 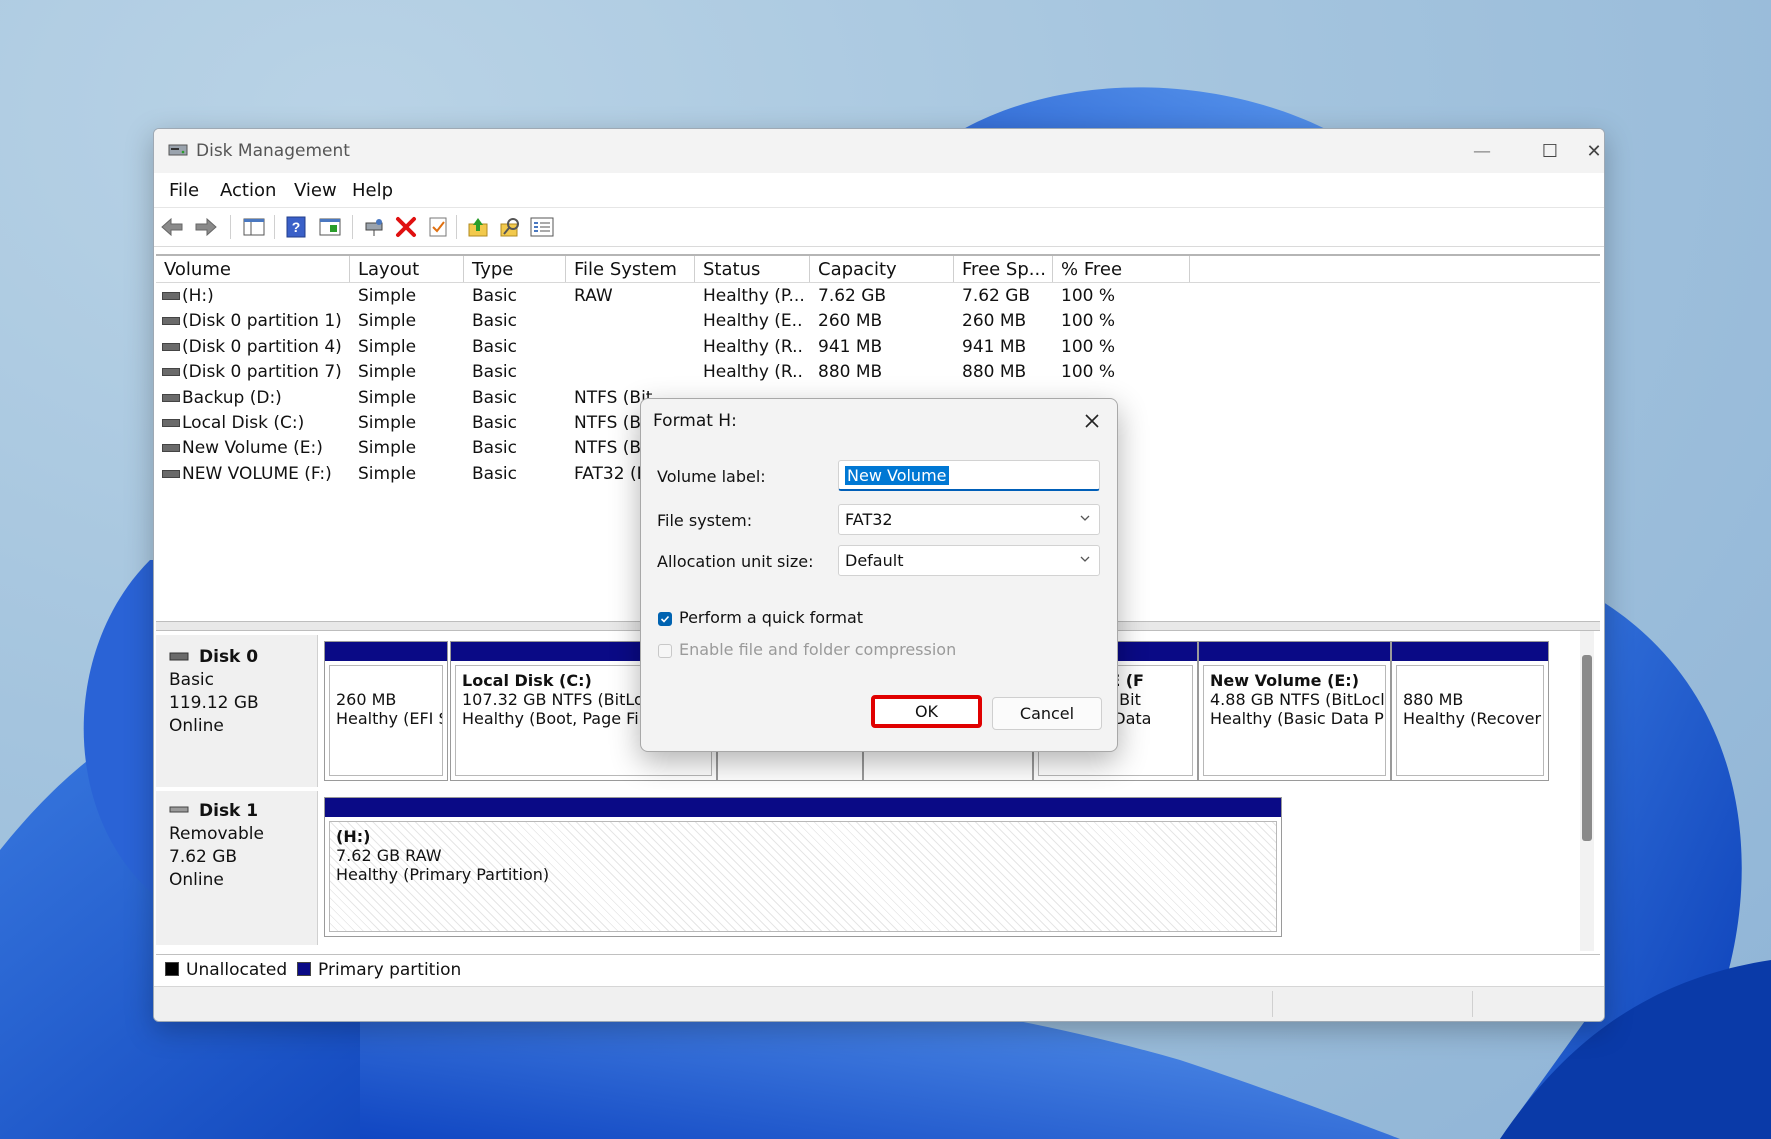 I want to click on column-header-file-system: File System, so click(x=630, y=269).